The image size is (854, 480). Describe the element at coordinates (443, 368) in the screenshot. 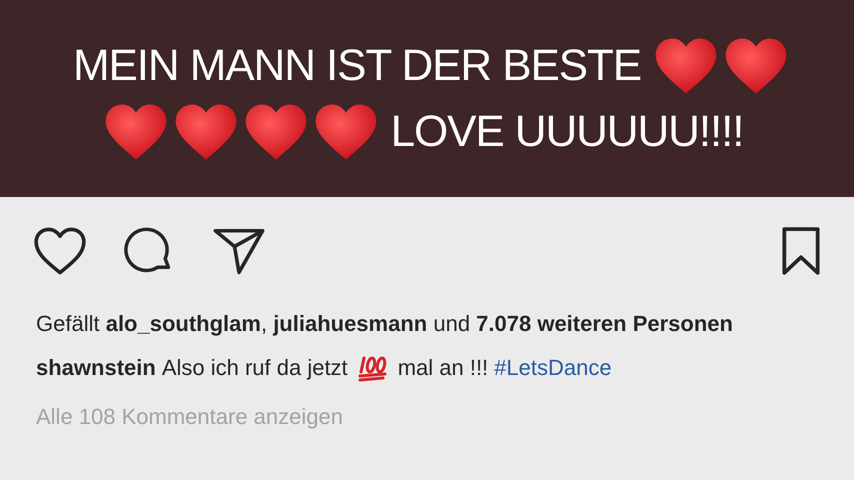

I see `caption-text: mal an !!!` at that location.